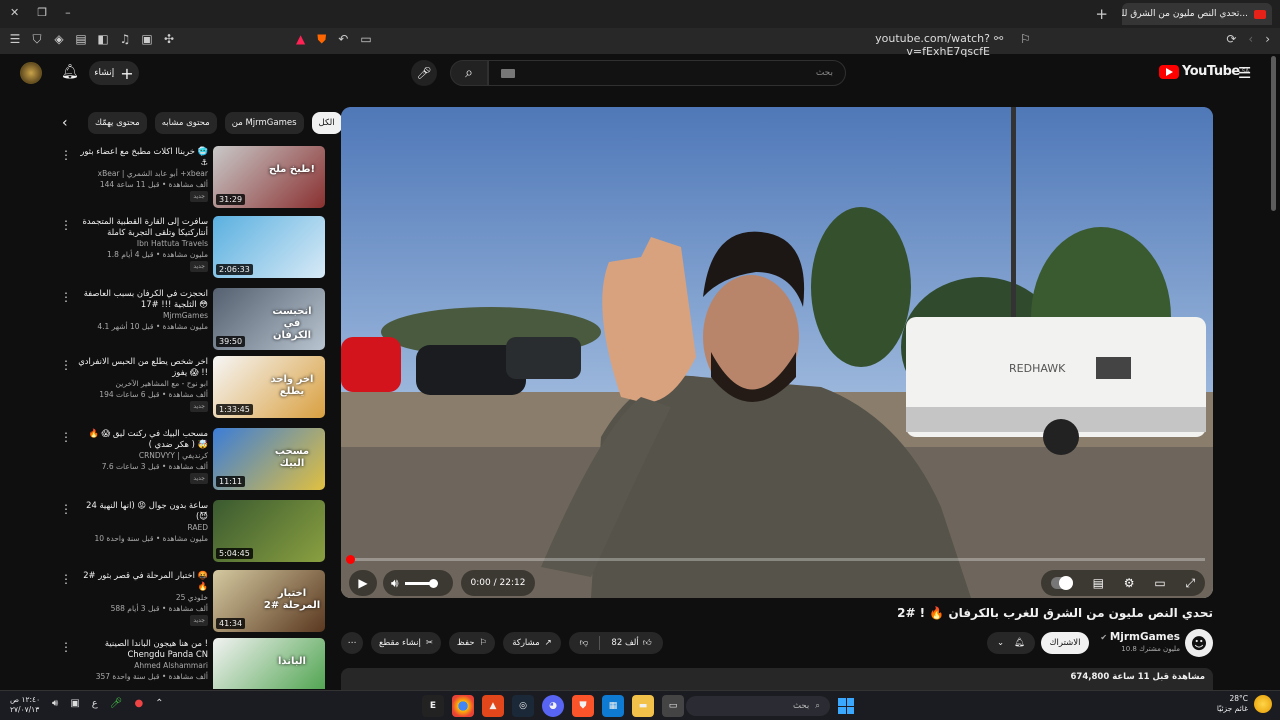 The height and width of the screenshot is (720, 1280). Describe the element at coordinates (350, 559) in the screenshot. I see `progress-scrubber` at that location.